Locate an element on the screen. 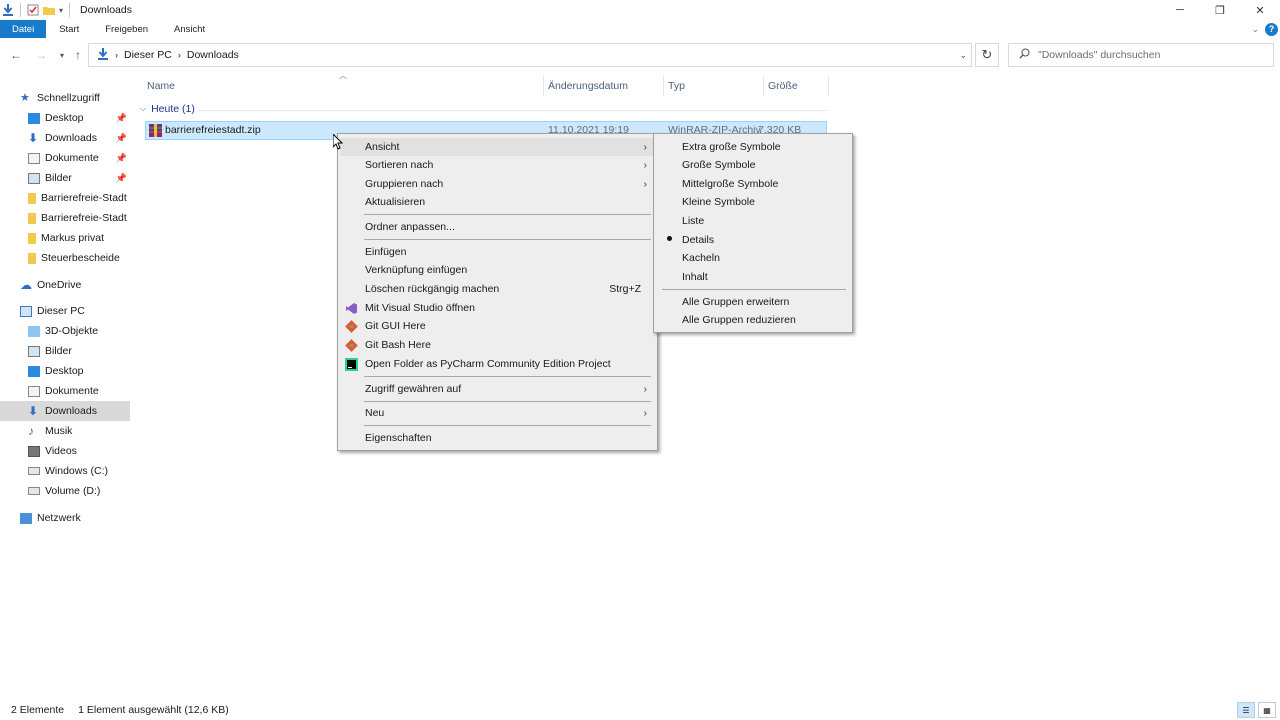 Image resolution: width=1280 pixels, height=720 pixels. view-option-large-icons: Große Symbole is located at coordinates (753, 165).